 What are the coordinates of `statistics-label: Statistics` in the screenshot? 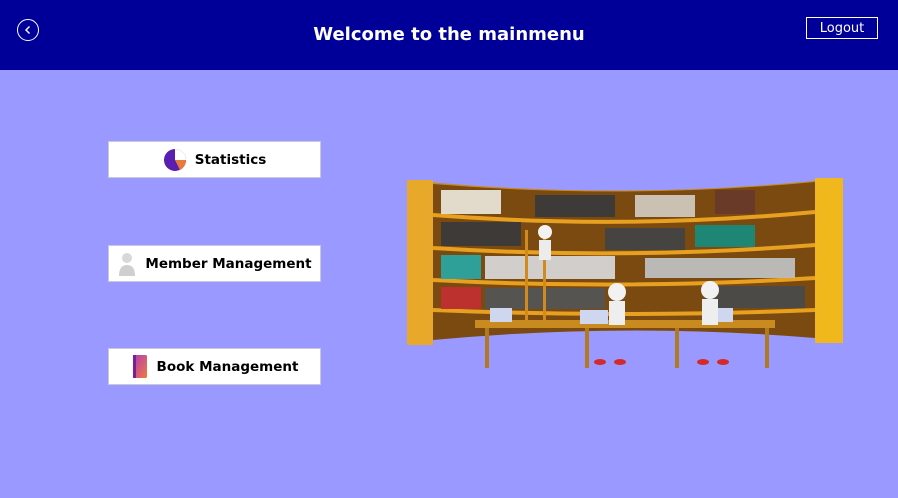 It's located at (230, 159).